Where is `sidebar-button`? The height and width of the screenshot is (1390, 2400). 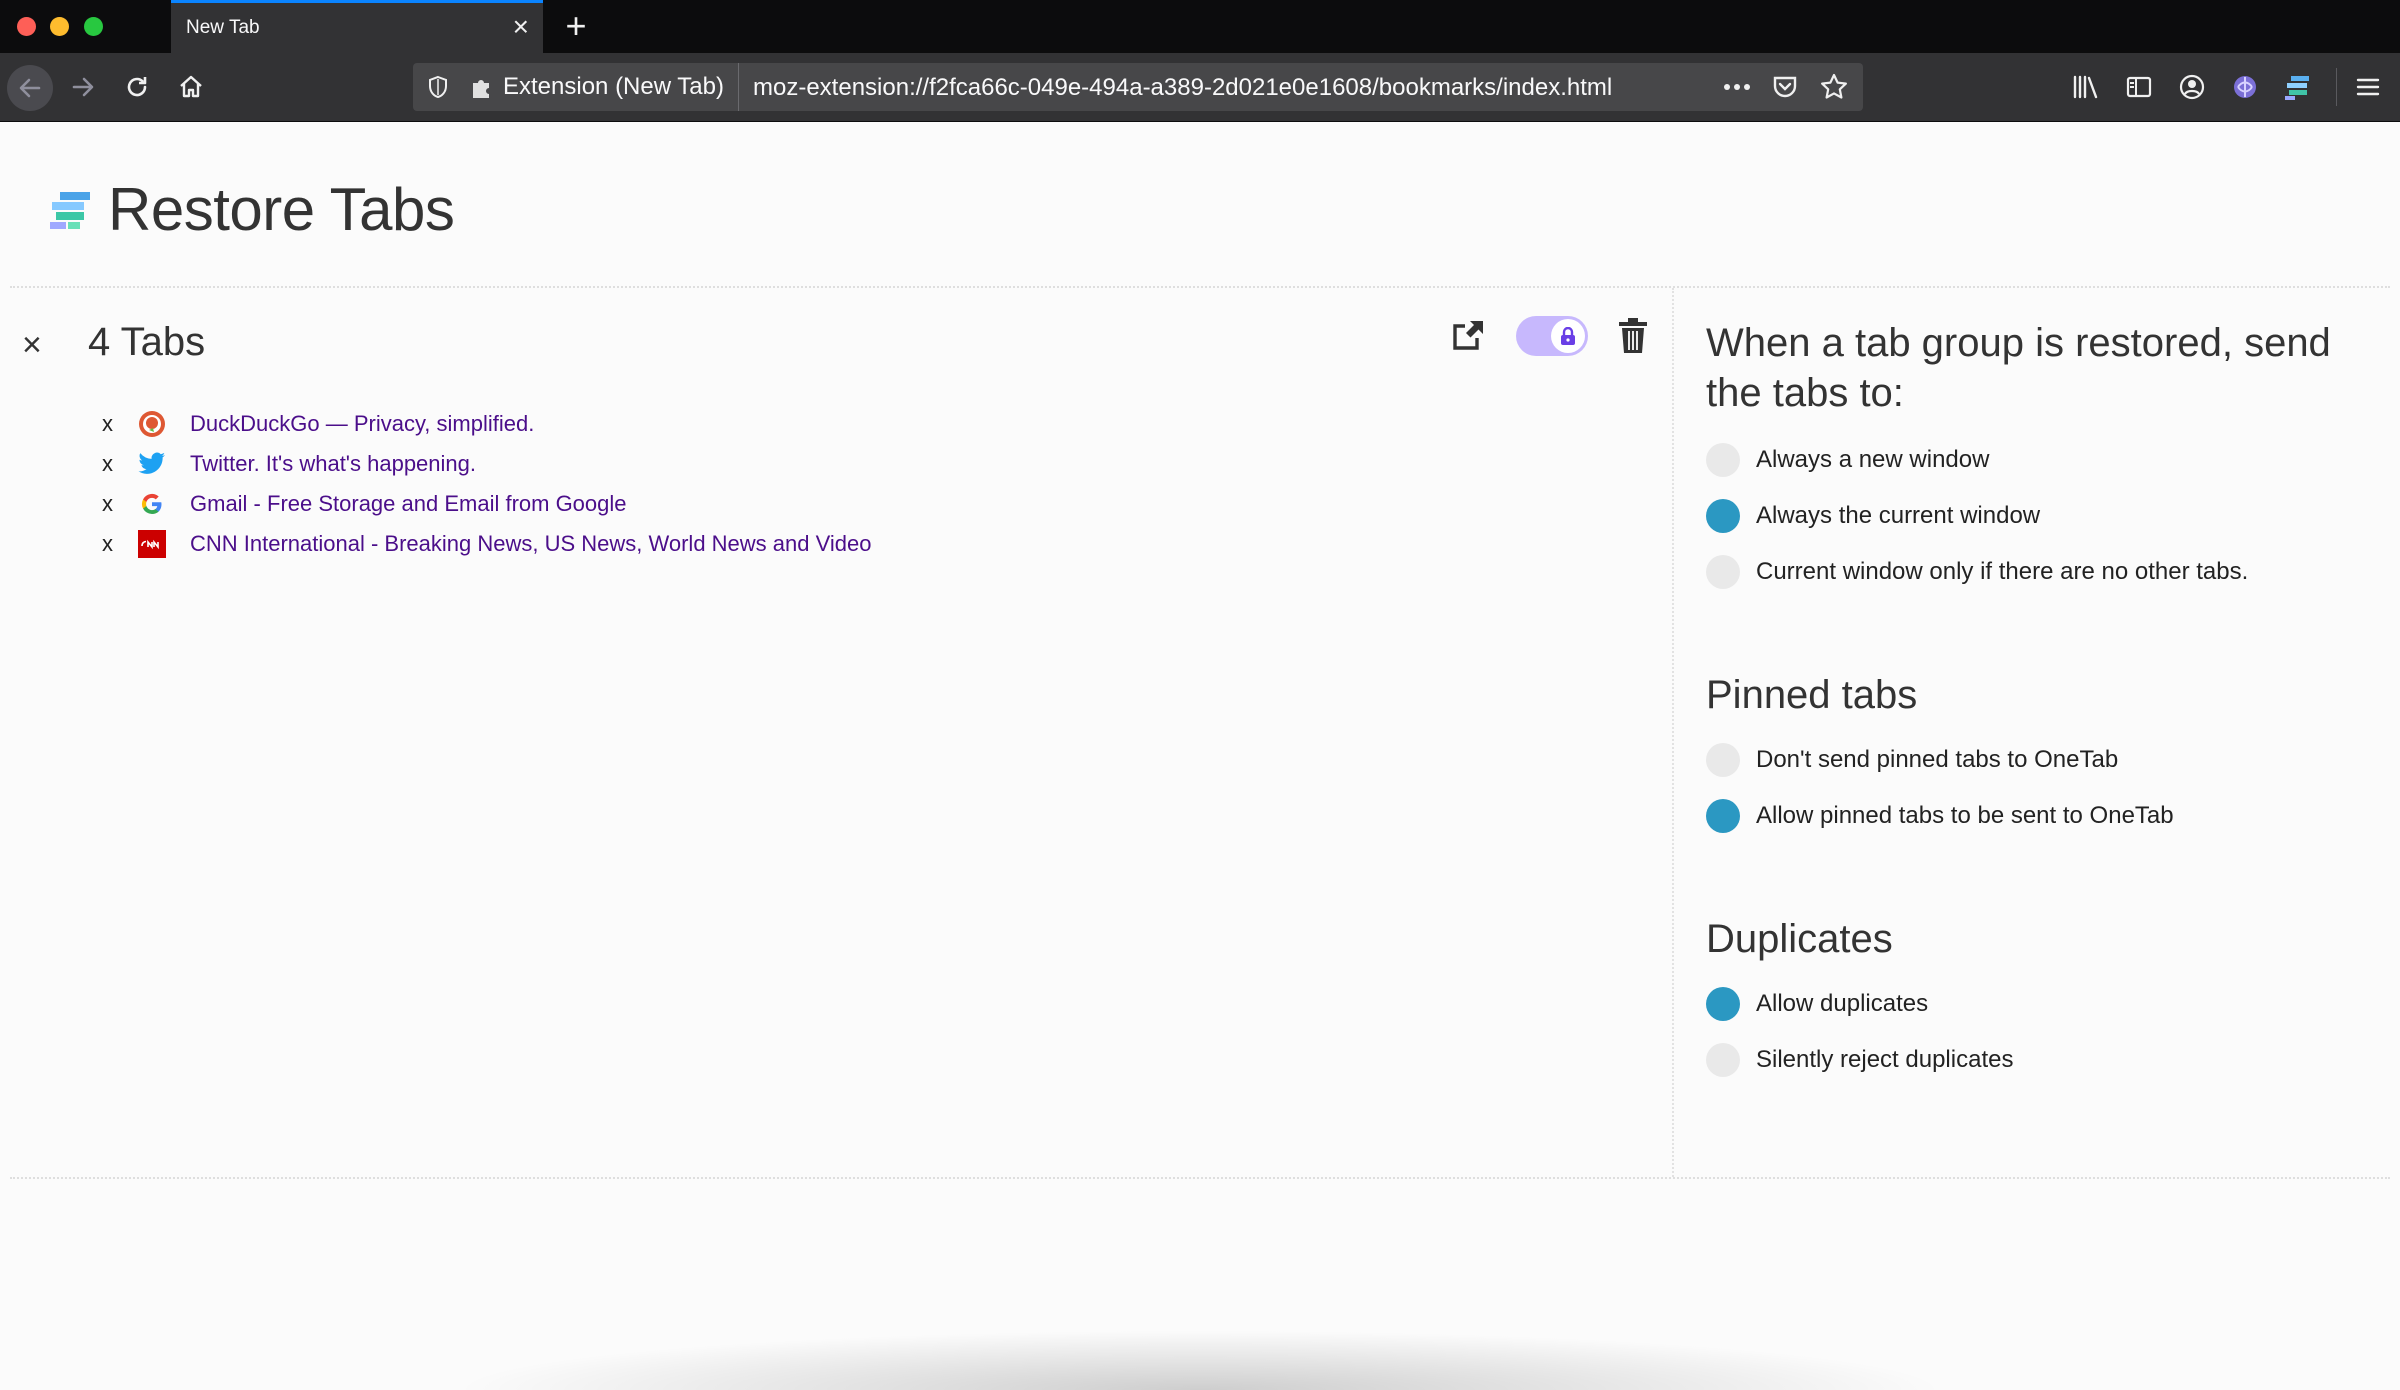 sidebar-button is located at coordinates (2139, 87).